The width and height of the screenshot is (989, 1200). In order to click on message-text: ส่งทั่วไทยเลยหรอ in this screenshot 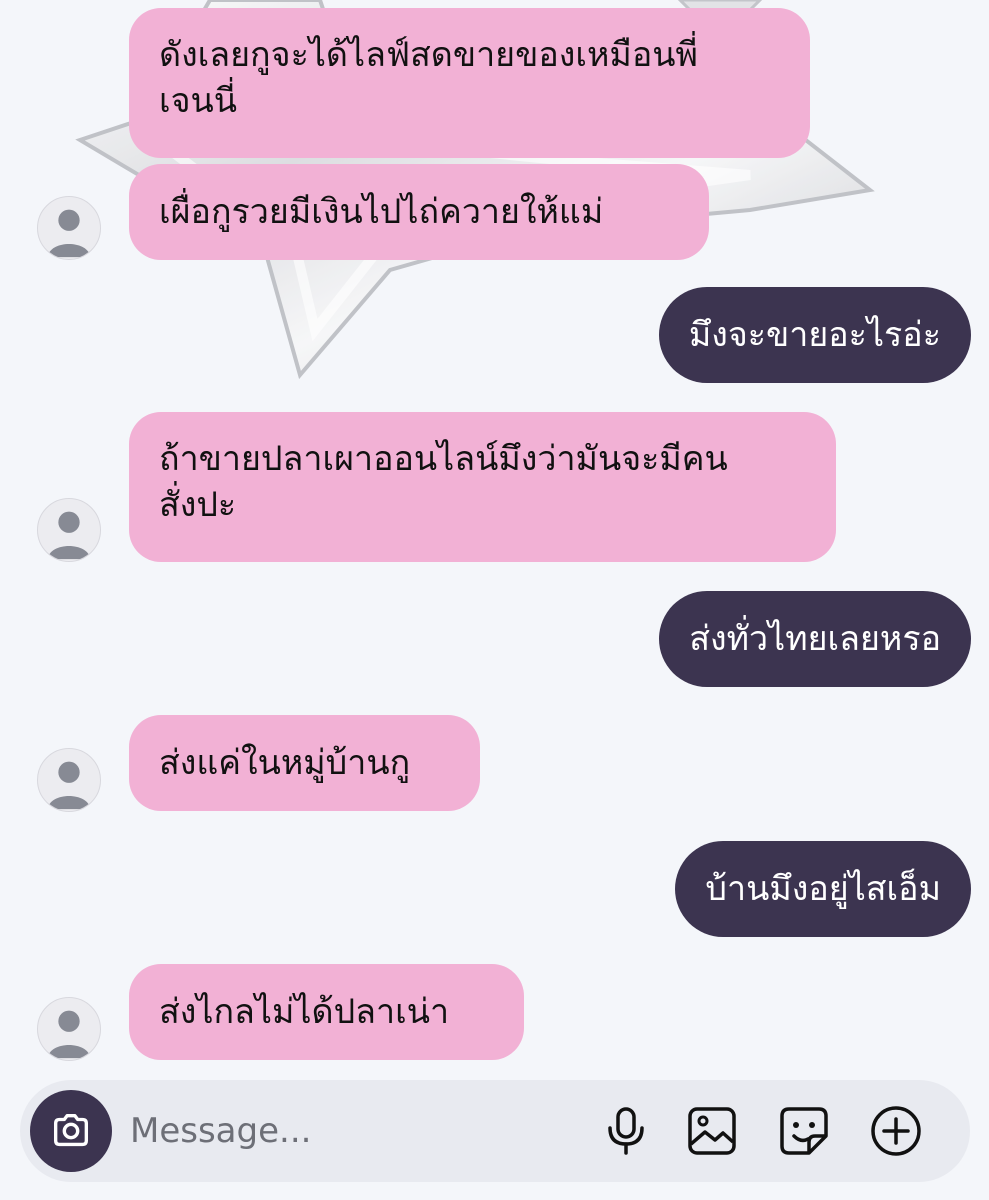, I will do `click(815, 639)`.